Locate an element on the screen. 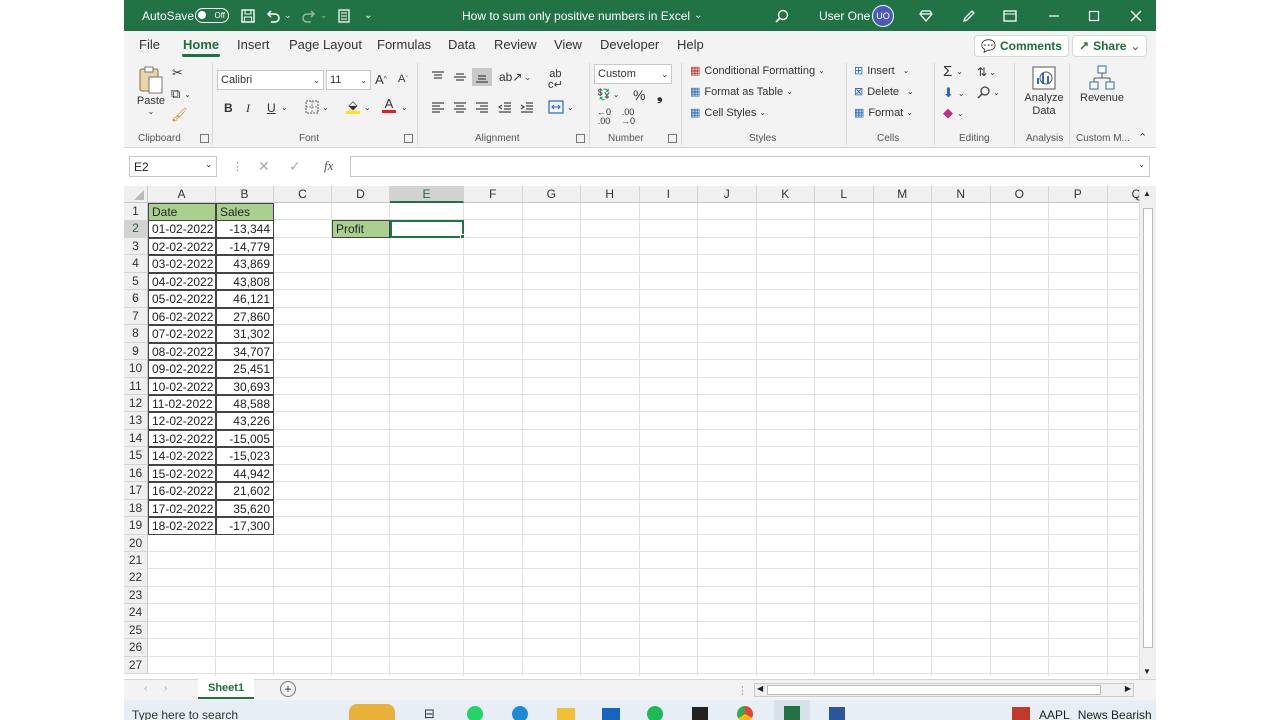 The height and width of the screenshot is (720, 1280). font-color-dropdown-icon: ⌄ is located at coordinates (404, 107).